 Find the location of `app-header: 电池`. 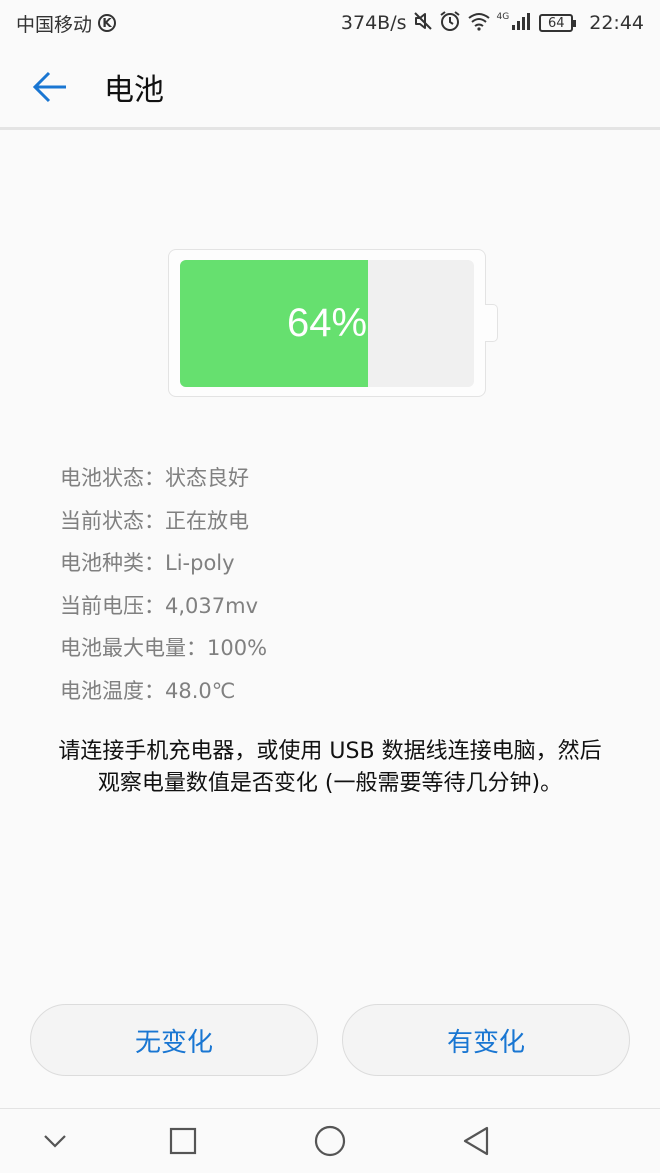

app-header: 电池 is located at coordinates (330, 88).